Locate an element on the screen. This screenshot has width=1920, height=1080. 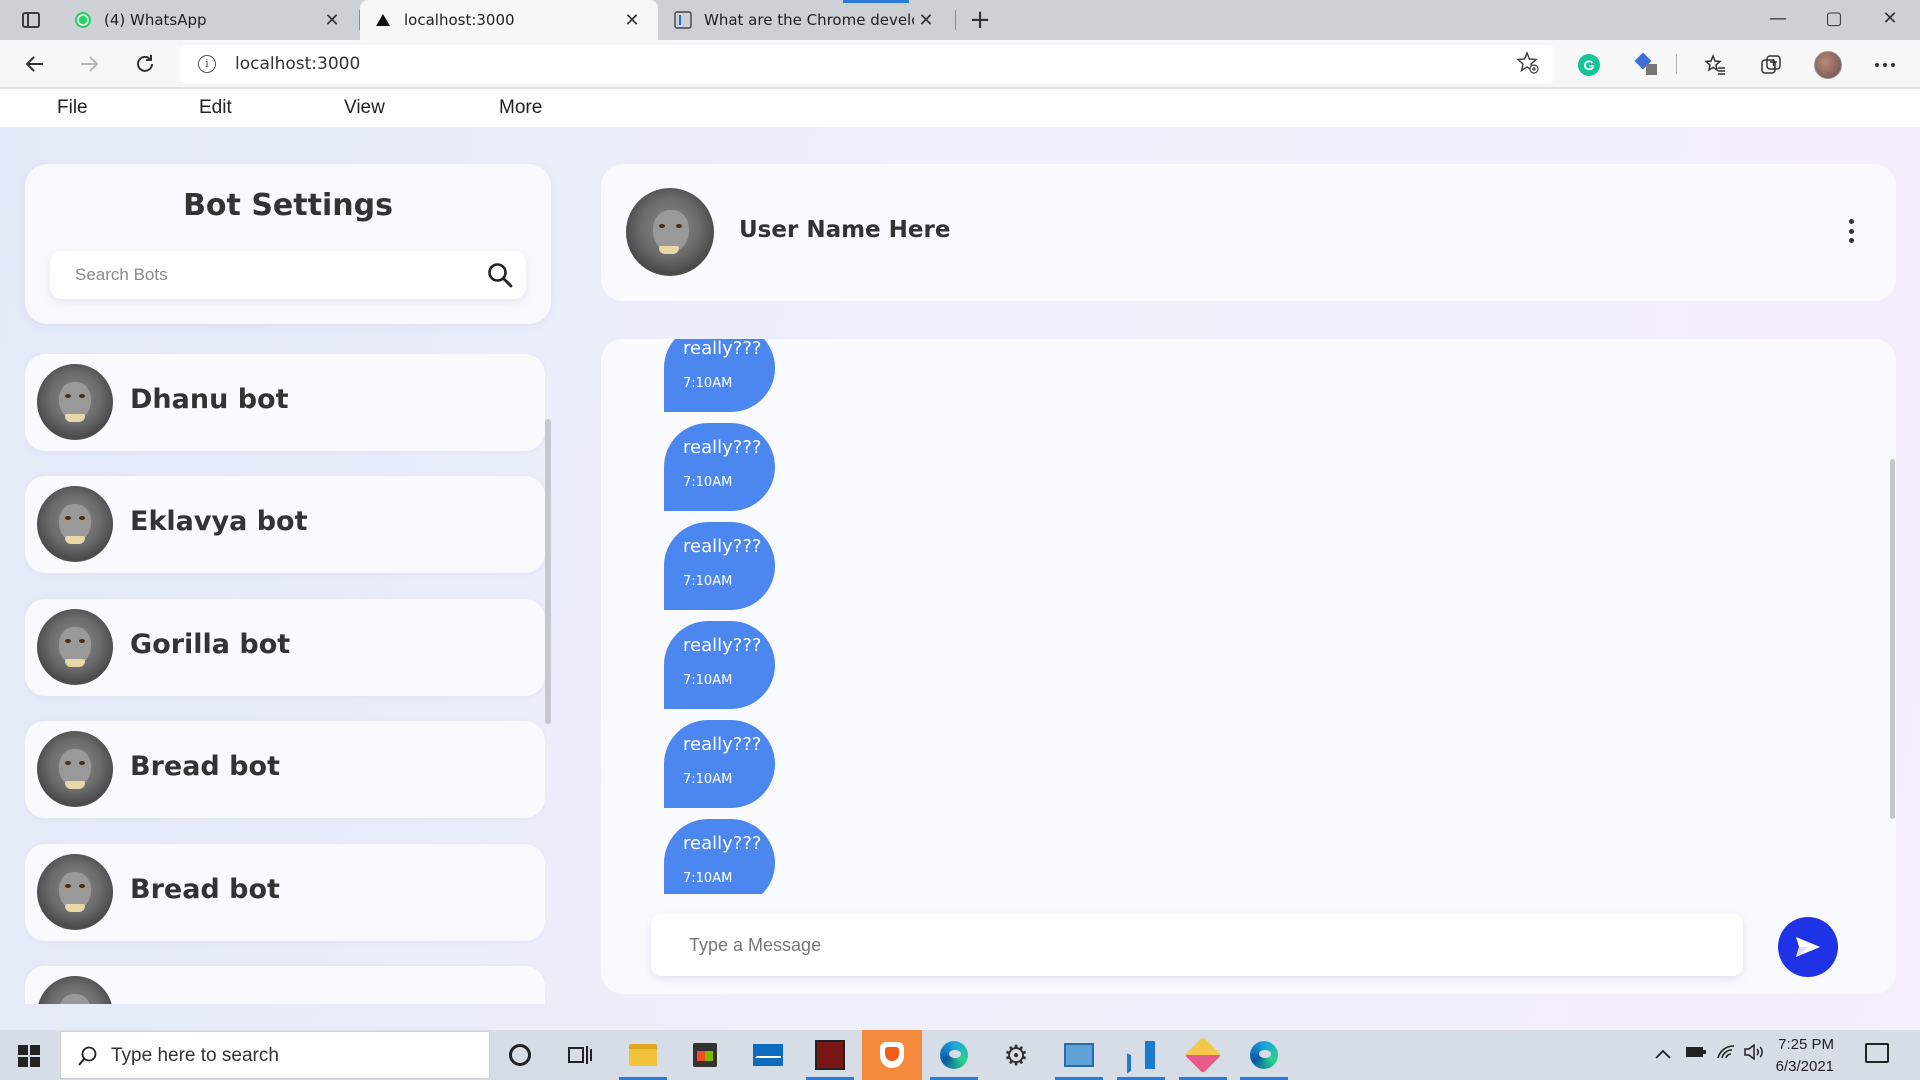
wifi-icon is located at coordinates (1726, 1054).